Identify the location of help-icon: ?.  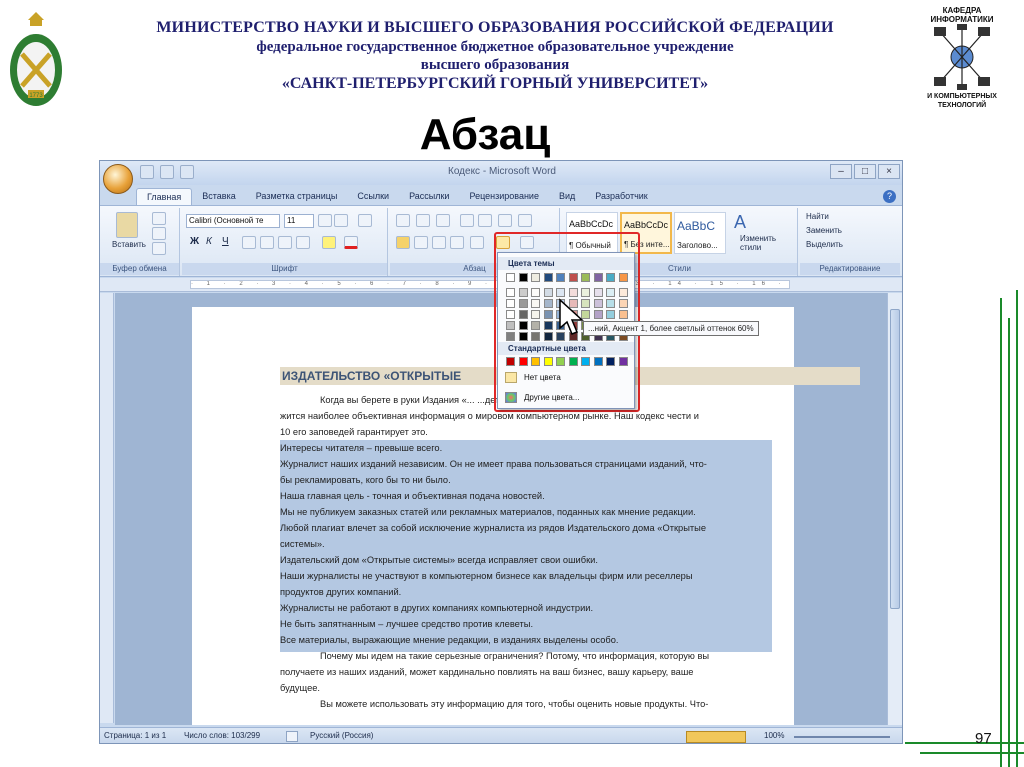
(889, 196).